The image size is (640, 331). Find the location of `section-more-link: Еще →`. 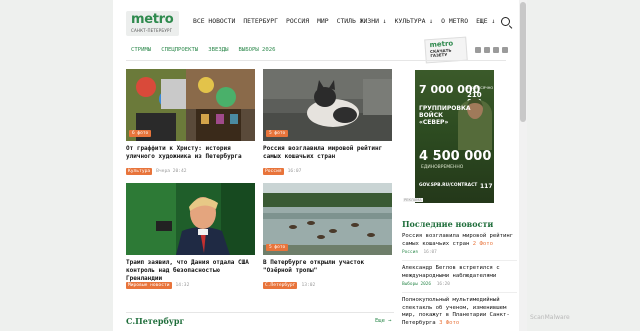

section-more-link: Еще → is located at coordinates (383, 321).